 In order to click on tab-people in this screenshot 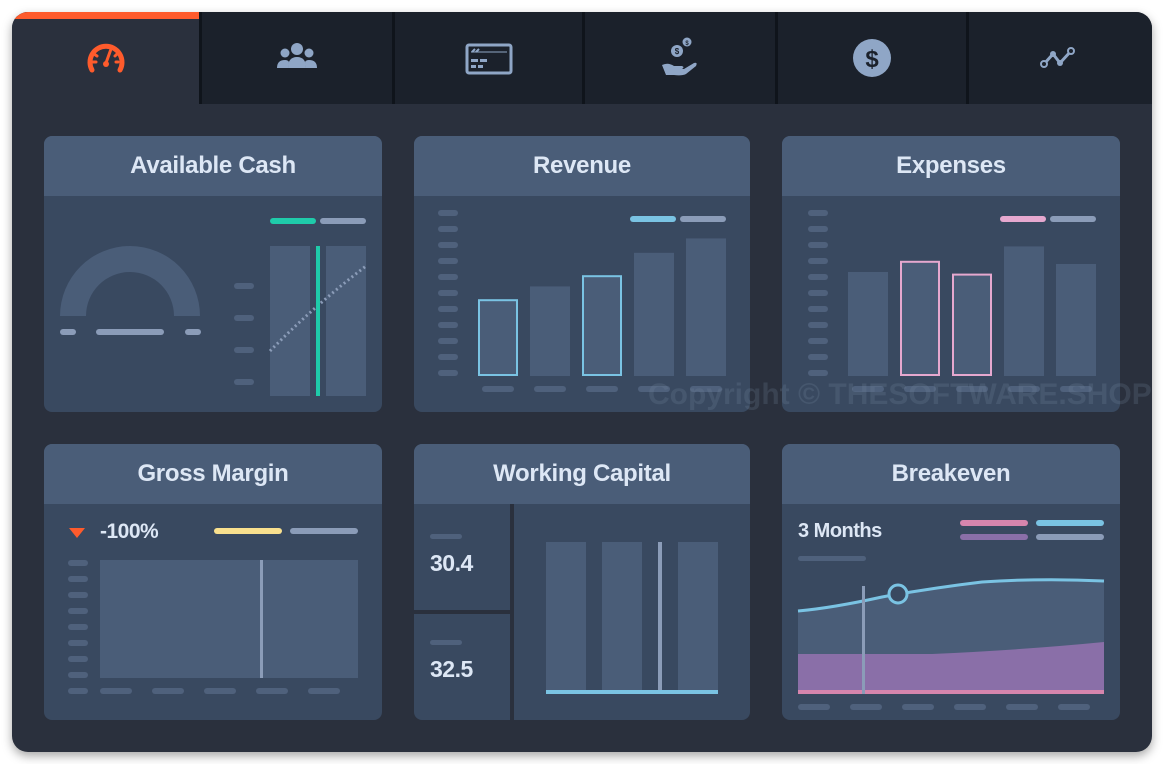, I will do `click(298, 58)`.